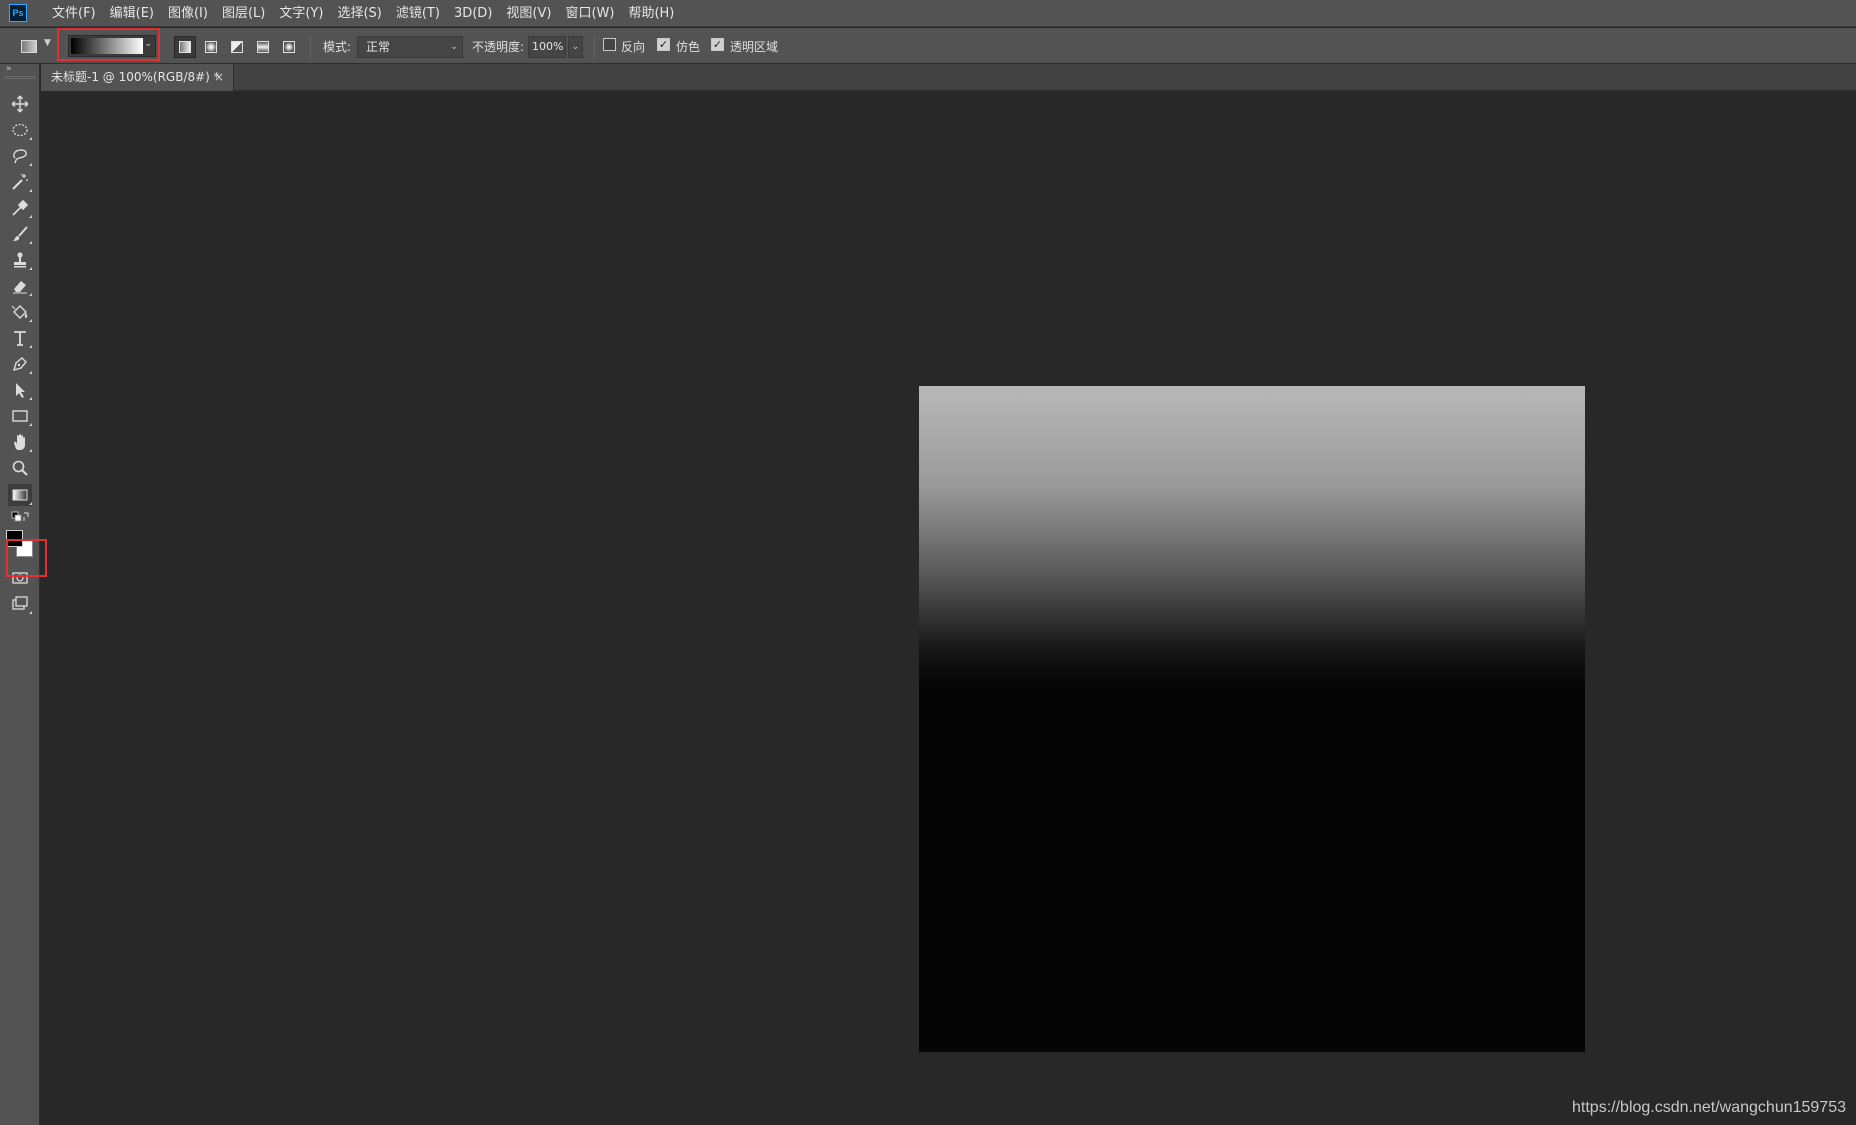 This screenshot has height=1125, width=1856. I want to click on eraser-icon, so click(20, 287).